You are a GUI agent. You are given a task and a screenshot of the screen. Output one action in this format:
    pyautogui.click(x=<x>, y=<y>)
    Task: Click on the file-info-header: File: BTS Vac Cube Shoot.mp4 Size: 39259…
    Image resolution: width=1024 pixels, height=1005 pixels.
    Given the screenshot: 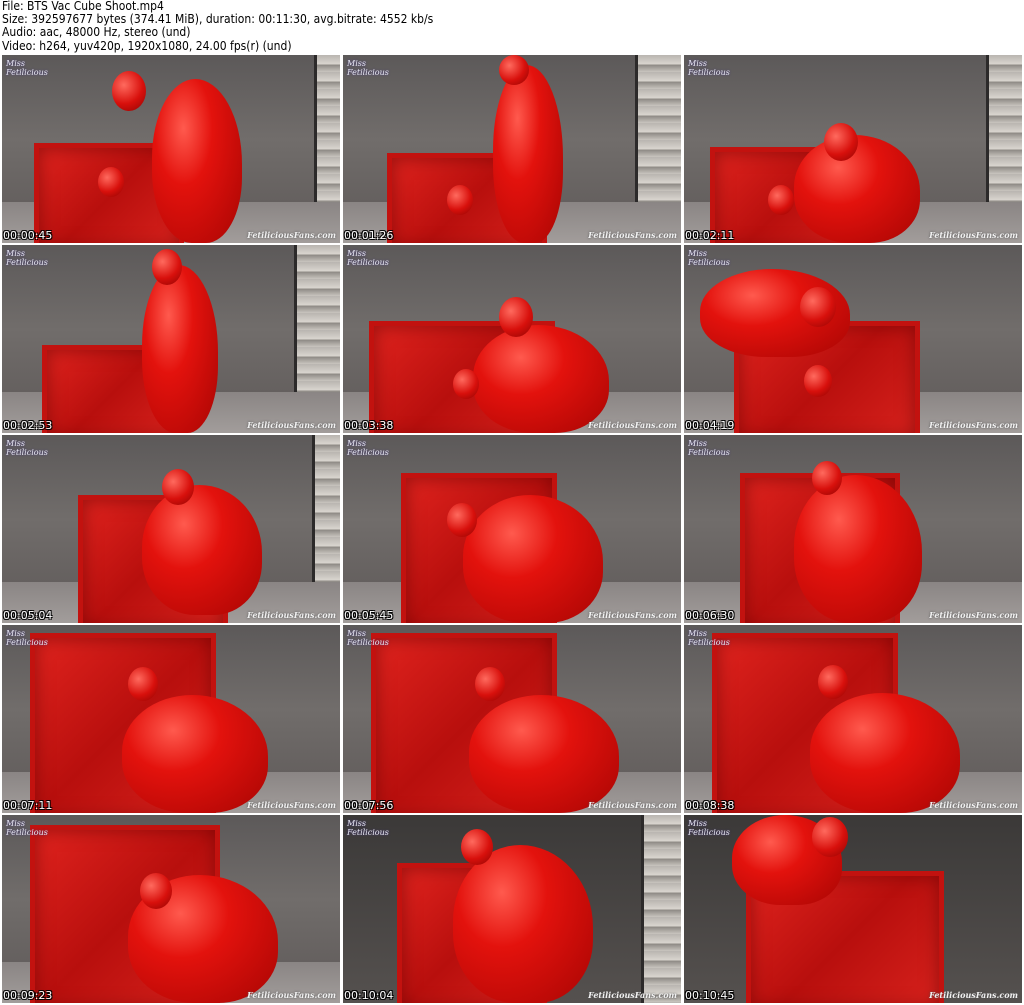 What is the action you would take?
    pyautogui.click(x=512, y=27)
    